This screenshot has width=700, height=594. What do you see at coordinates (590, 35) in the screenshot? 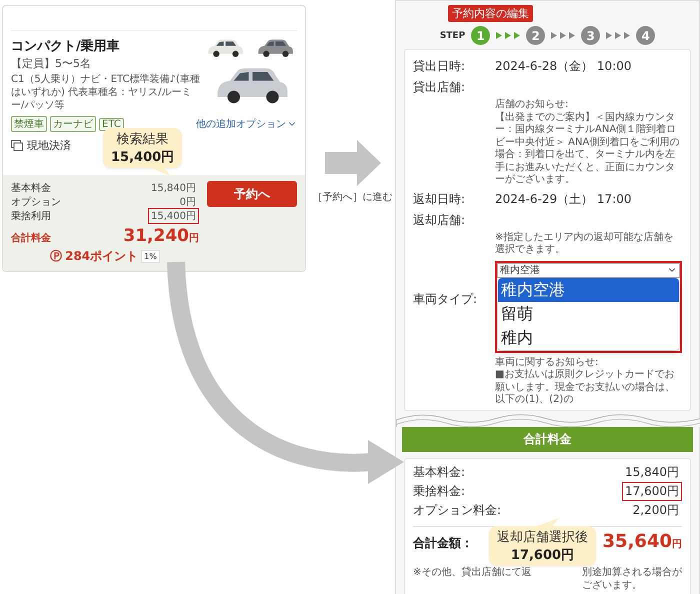
I see `step-indicator: 3` at bounding box center [590, 35].